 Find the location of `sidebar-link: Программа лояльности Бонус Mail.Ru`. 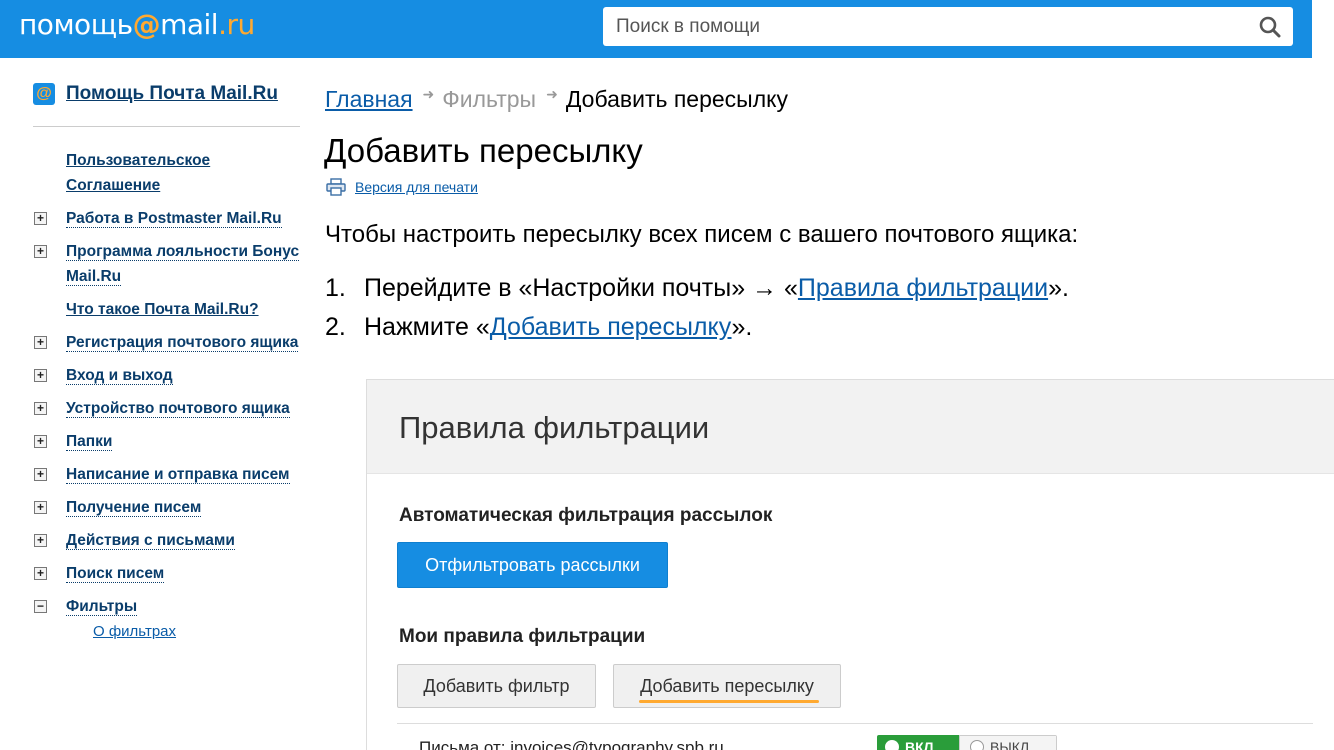

sidebar-link: Программа лояльности Бонус Mail.Ru is located at coordinates (183, 264).